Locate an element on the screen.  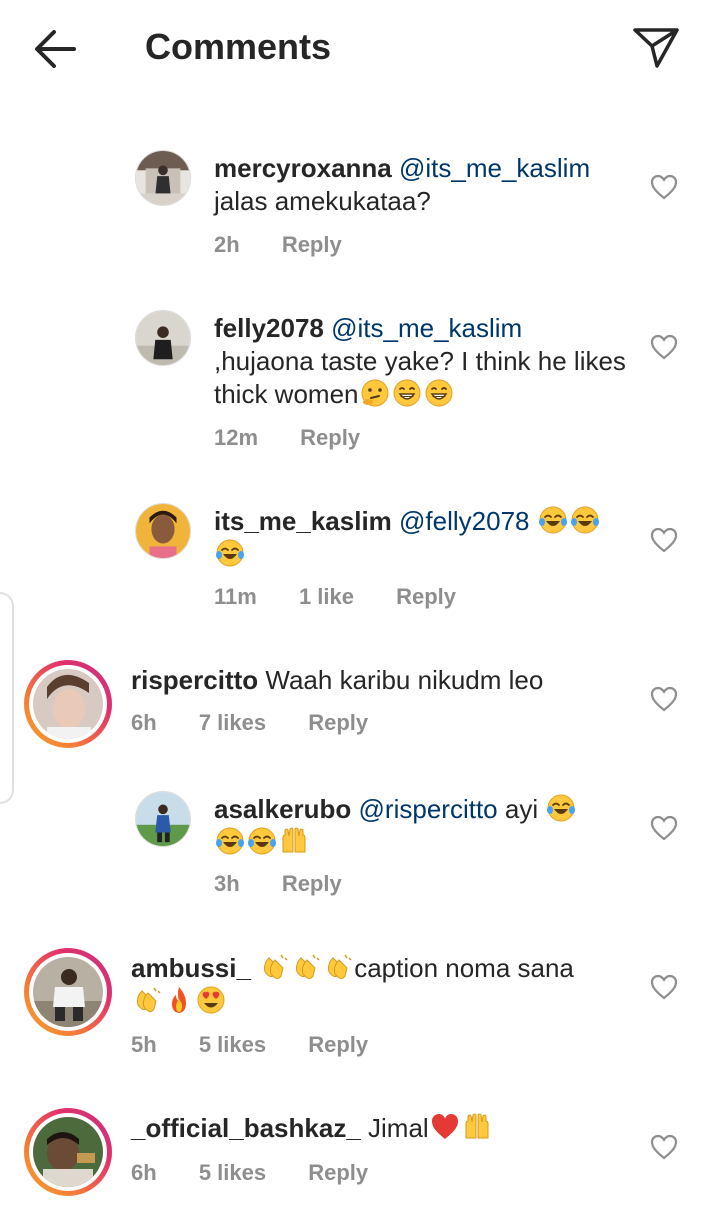
comment-likes: 7 likes is located at coordinates (232, 723).